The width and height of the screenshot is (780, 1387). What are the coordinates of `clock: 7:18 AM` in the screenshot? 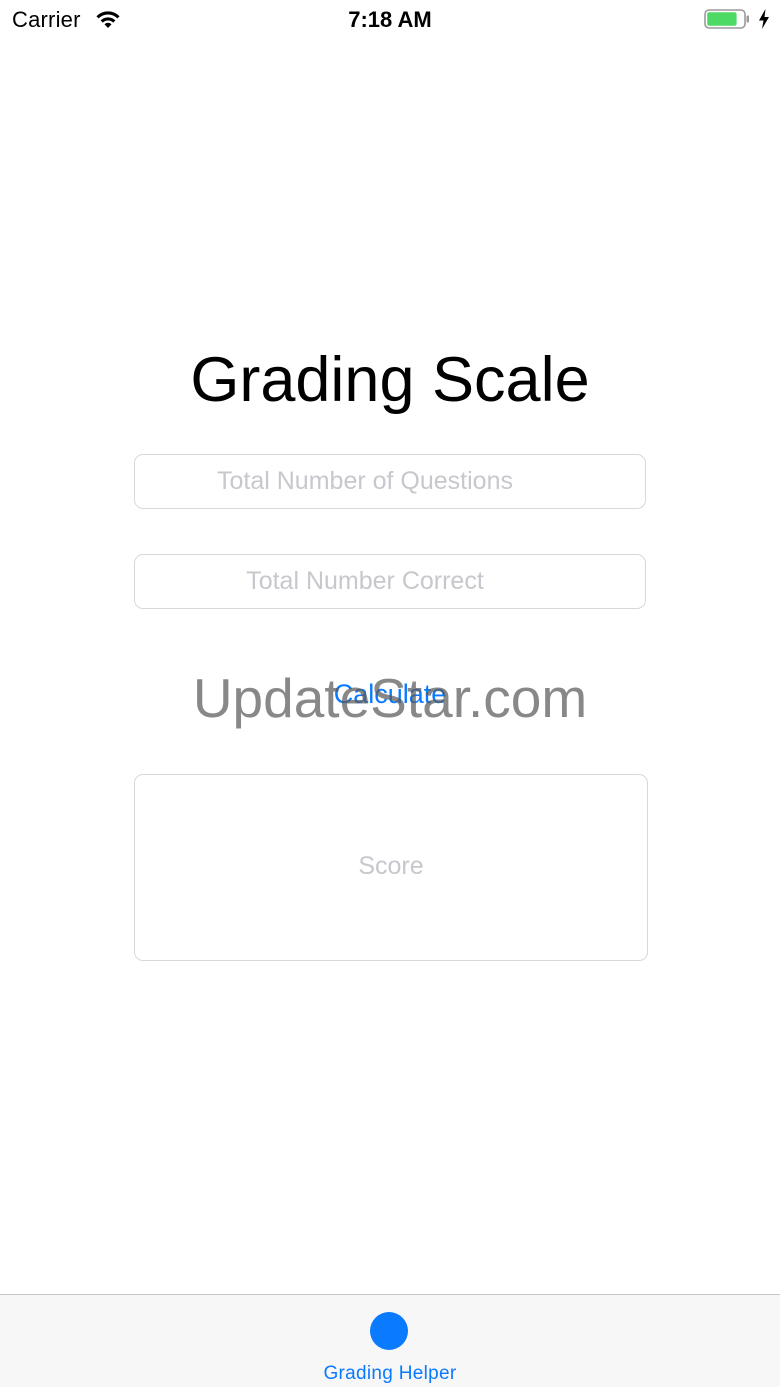 It's located at (390, 19).